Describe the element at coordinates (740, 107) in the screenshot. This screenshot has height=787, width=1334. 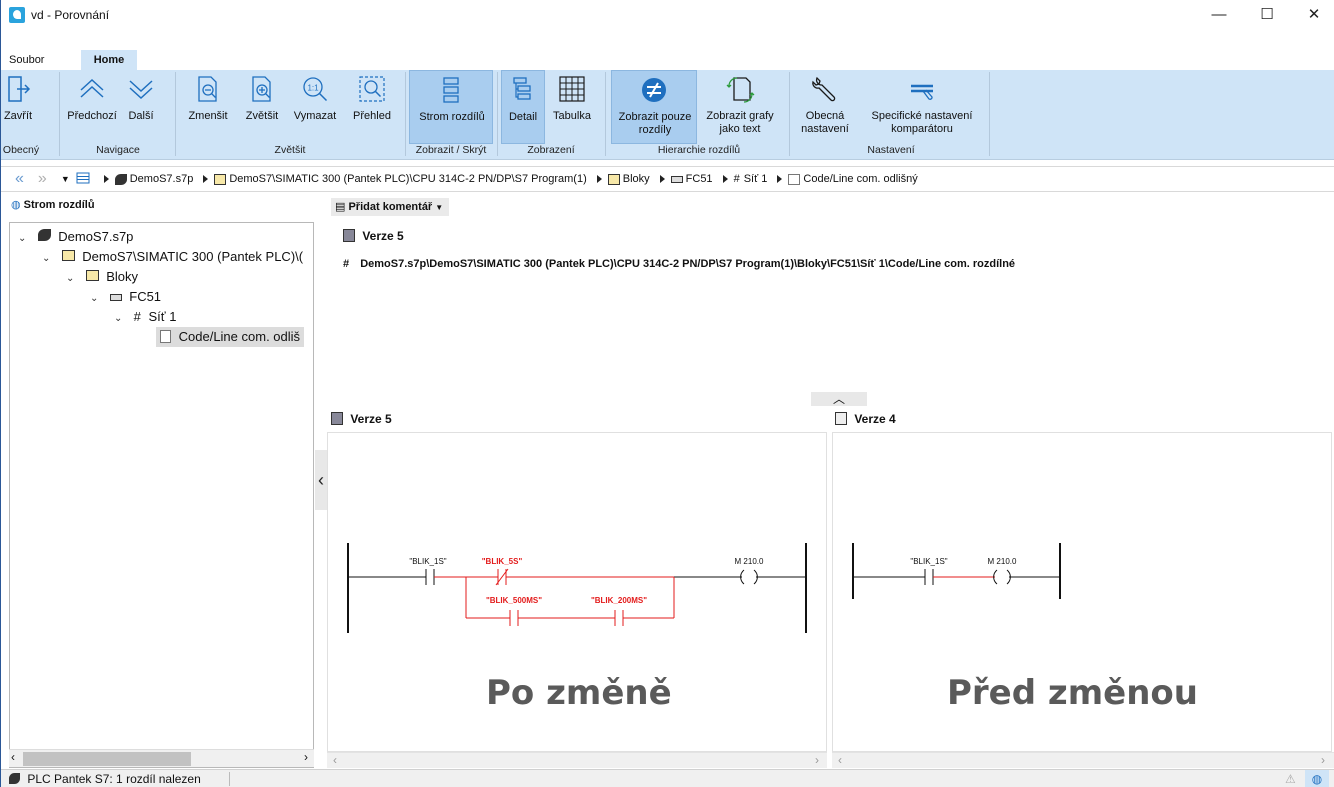
I see `graphs-as-text-button: Zobrazit grafy jako text` at that location.